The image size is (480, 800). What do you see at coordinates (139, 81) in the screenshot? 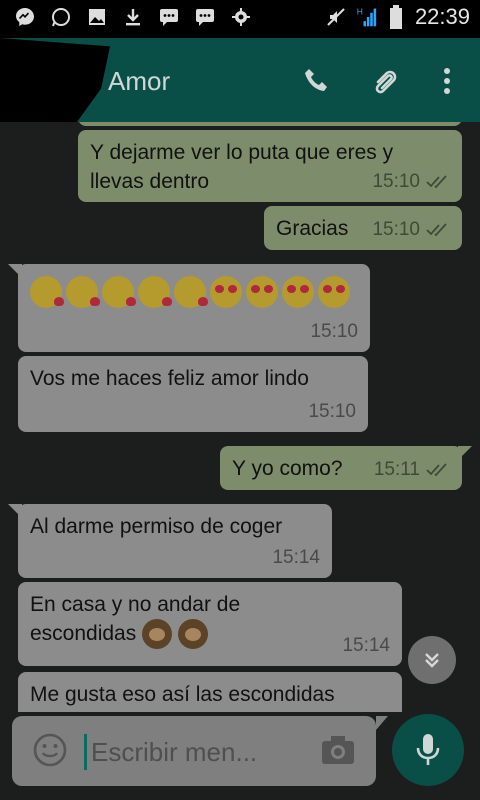
I see `contact-name: Amor` at bounding box center [139, 81].